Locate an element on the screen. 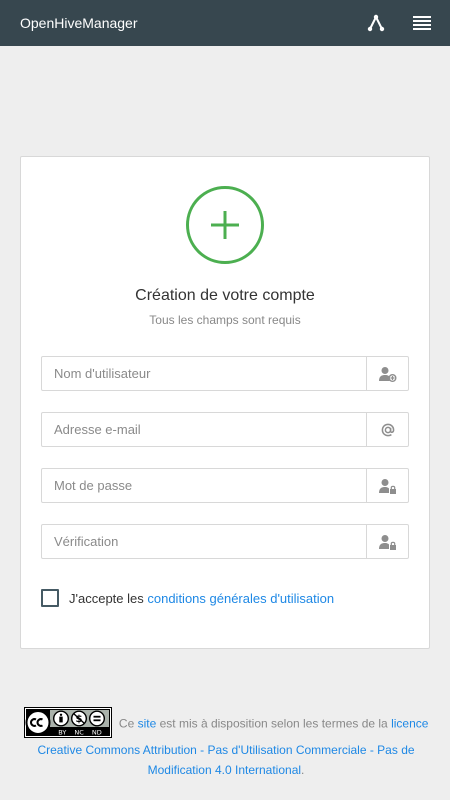 The image size is (450, 800). terms-checkbox is located at coordinates (50, 598).